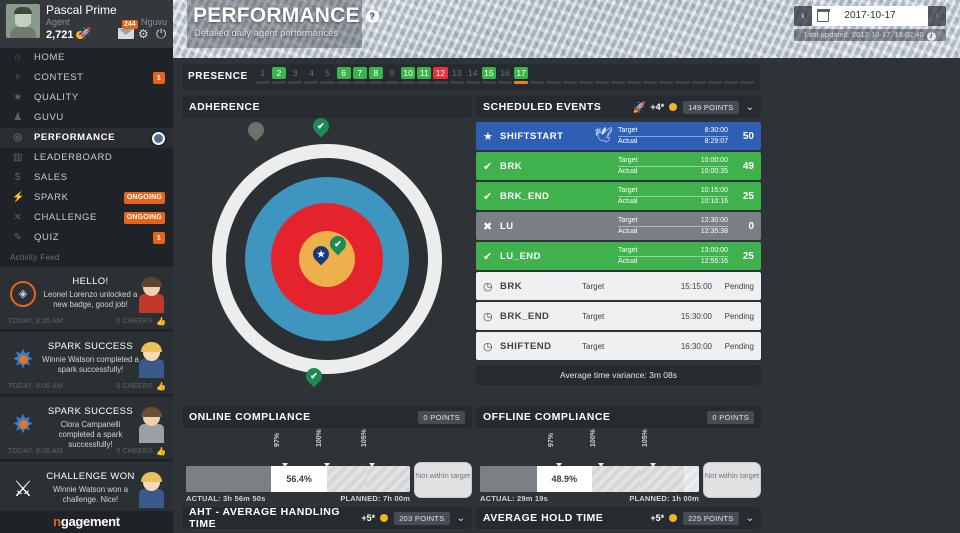 Image resolution: width=960 pixels, height=533 pixels. I want to click on presence-day: 14, so click(472, 75).